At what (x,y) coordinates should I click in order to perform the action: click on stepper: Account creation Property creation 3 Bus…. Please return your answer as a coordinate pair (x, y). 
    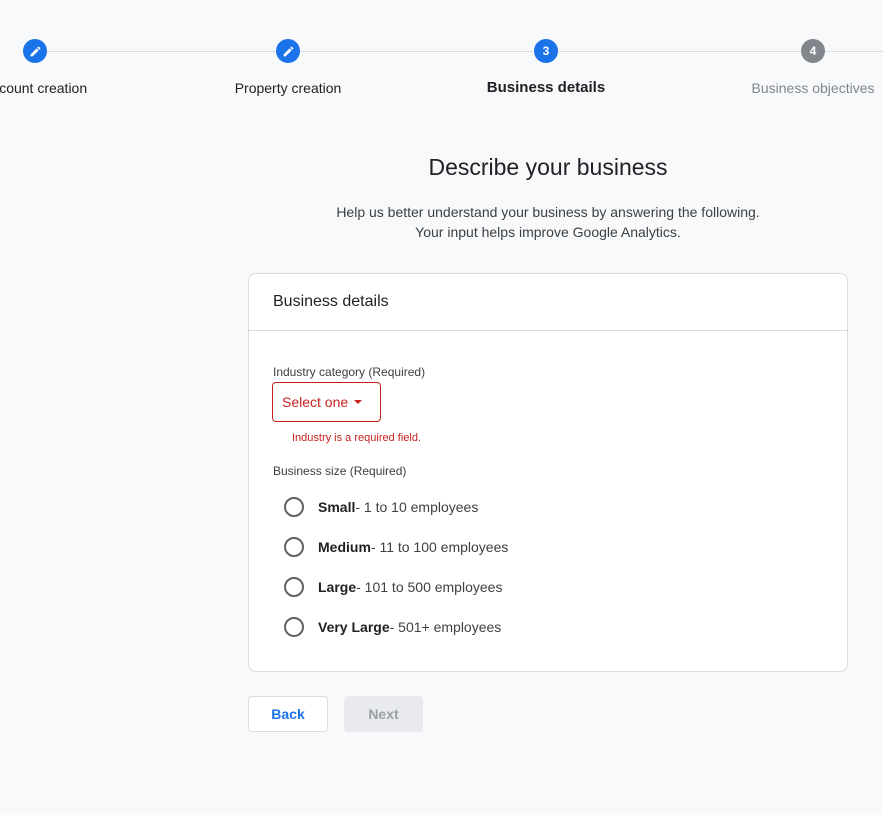
    Looking at the image, I should click on (441, 55).